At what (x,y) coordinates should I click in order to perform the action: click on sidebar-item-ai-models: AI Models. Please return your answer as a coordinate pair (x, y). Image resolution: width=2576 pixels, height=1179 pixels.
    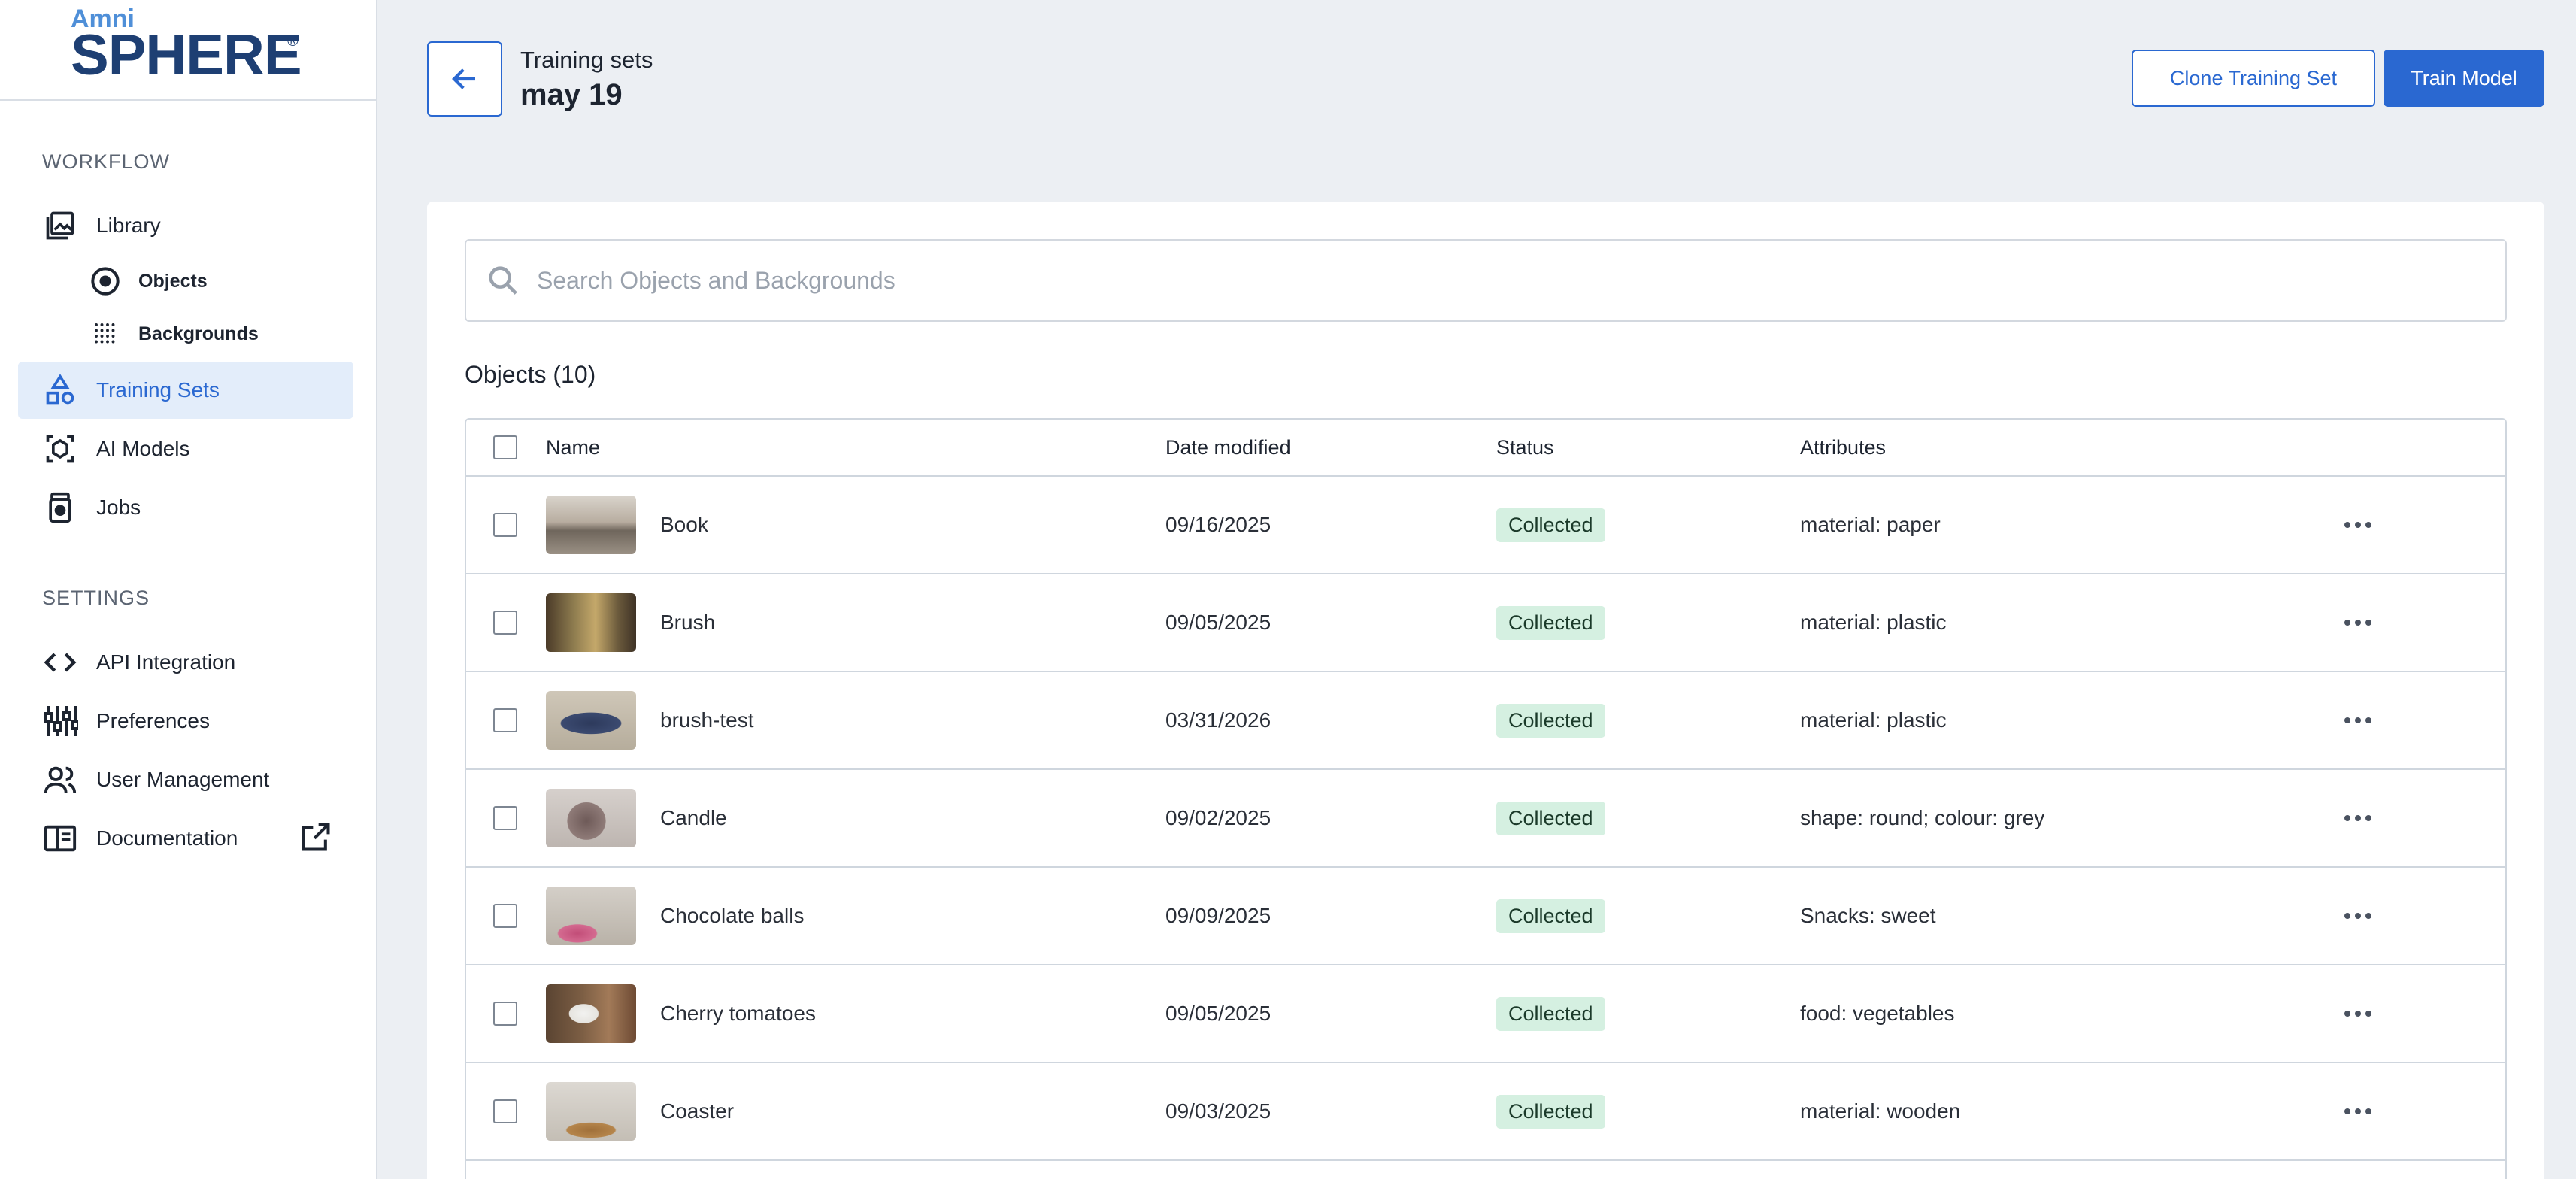
    Looking at the image, I should click on (185, 448).